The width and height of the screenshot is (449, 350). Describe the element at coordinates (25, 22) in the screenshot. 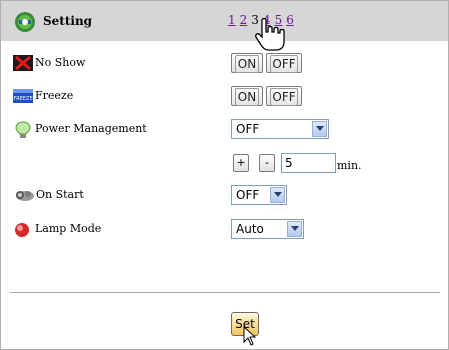

I see `gear-settings-icon` at that location.